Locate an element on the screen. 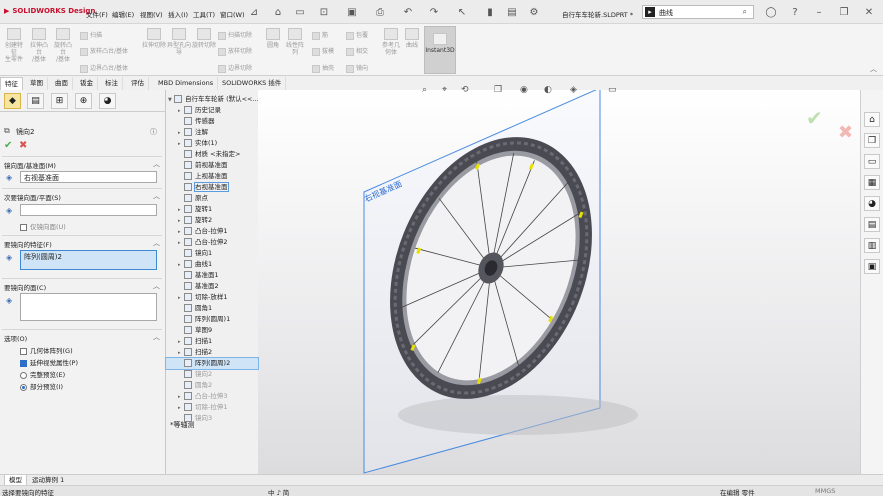 The height and width of the screenshot is (496, 883). full-preview-radio: 完整预览(E) is located at coordinates (42, 374).